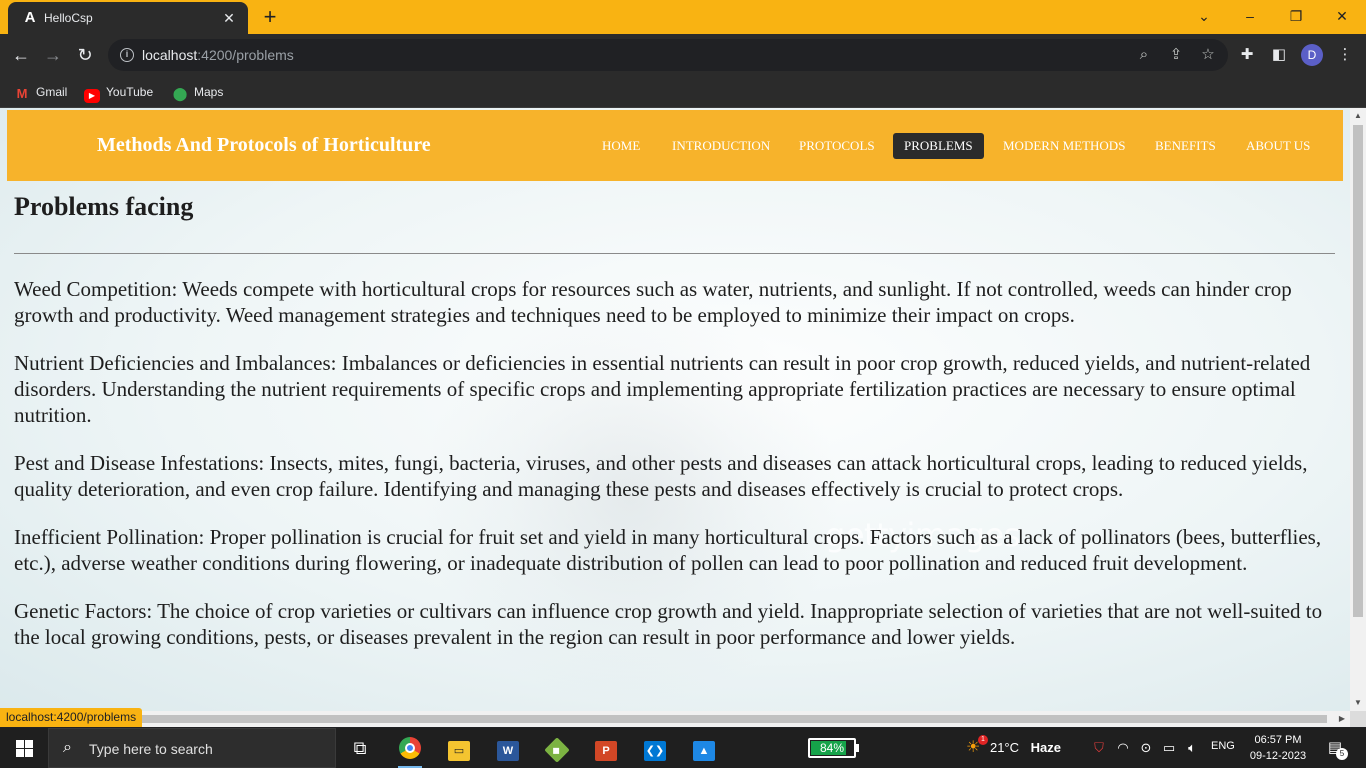 The image size is (1366, 768). Describe the element at coordinates (41, 92) in the screenshot. I see `bookmark-gmail: M Gmail` at that location.